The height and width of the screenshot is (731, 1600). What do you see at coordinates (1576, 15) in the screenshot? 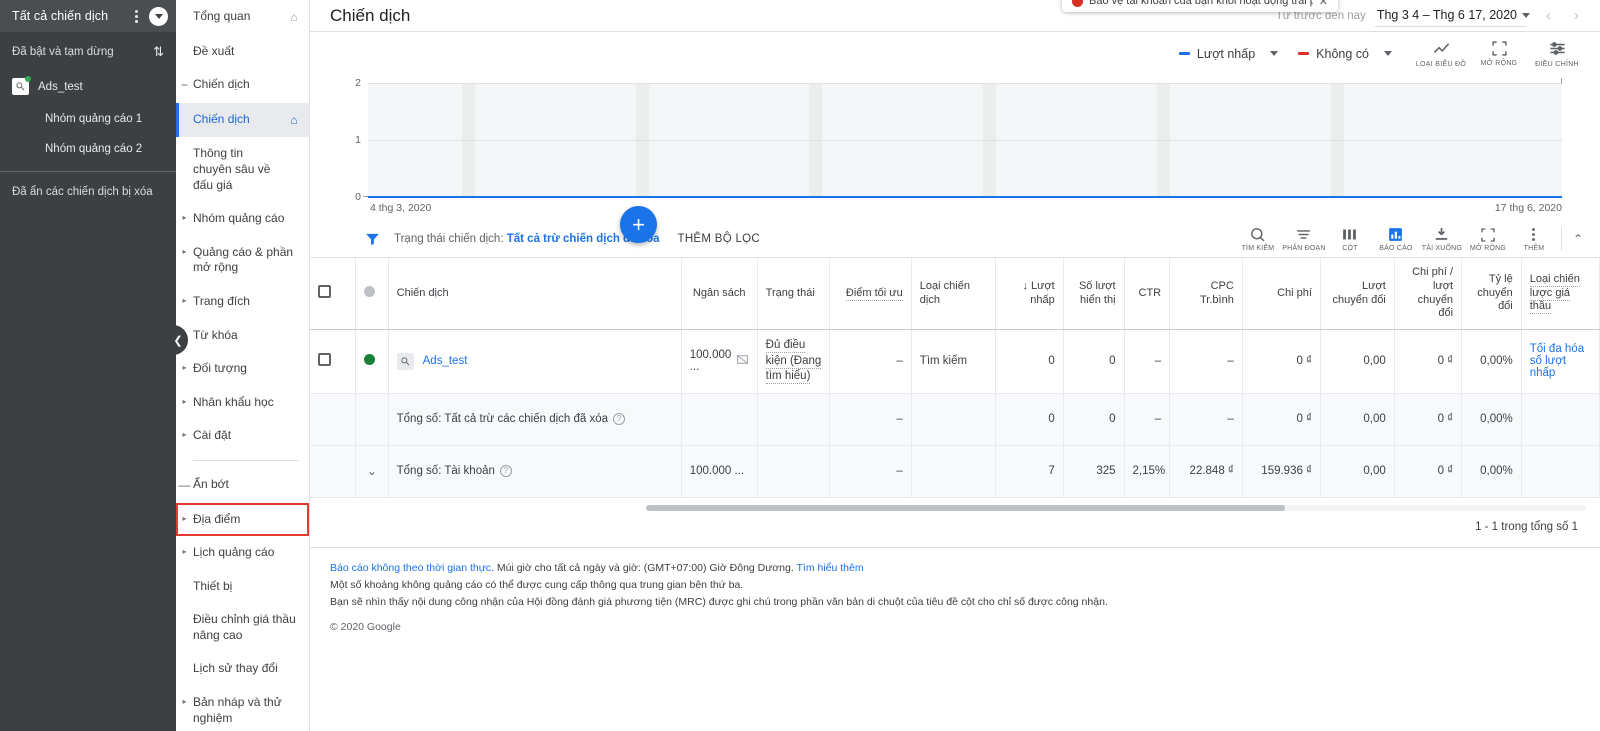
I see `date-next-button: ›` at bounding box center [1576, 15].